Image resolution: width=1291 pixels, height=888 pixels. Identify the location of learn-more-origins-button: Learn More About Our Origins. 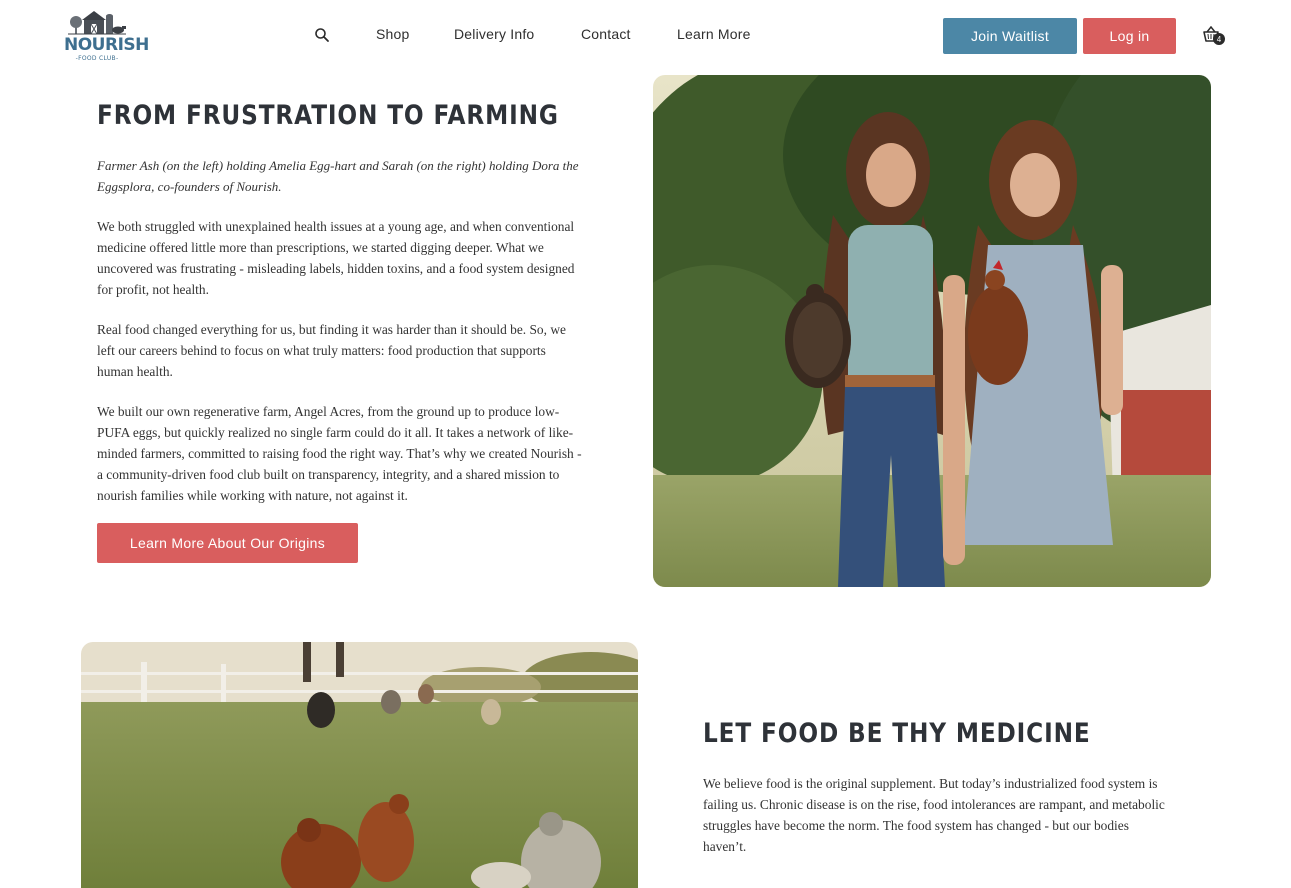
(227, 543).